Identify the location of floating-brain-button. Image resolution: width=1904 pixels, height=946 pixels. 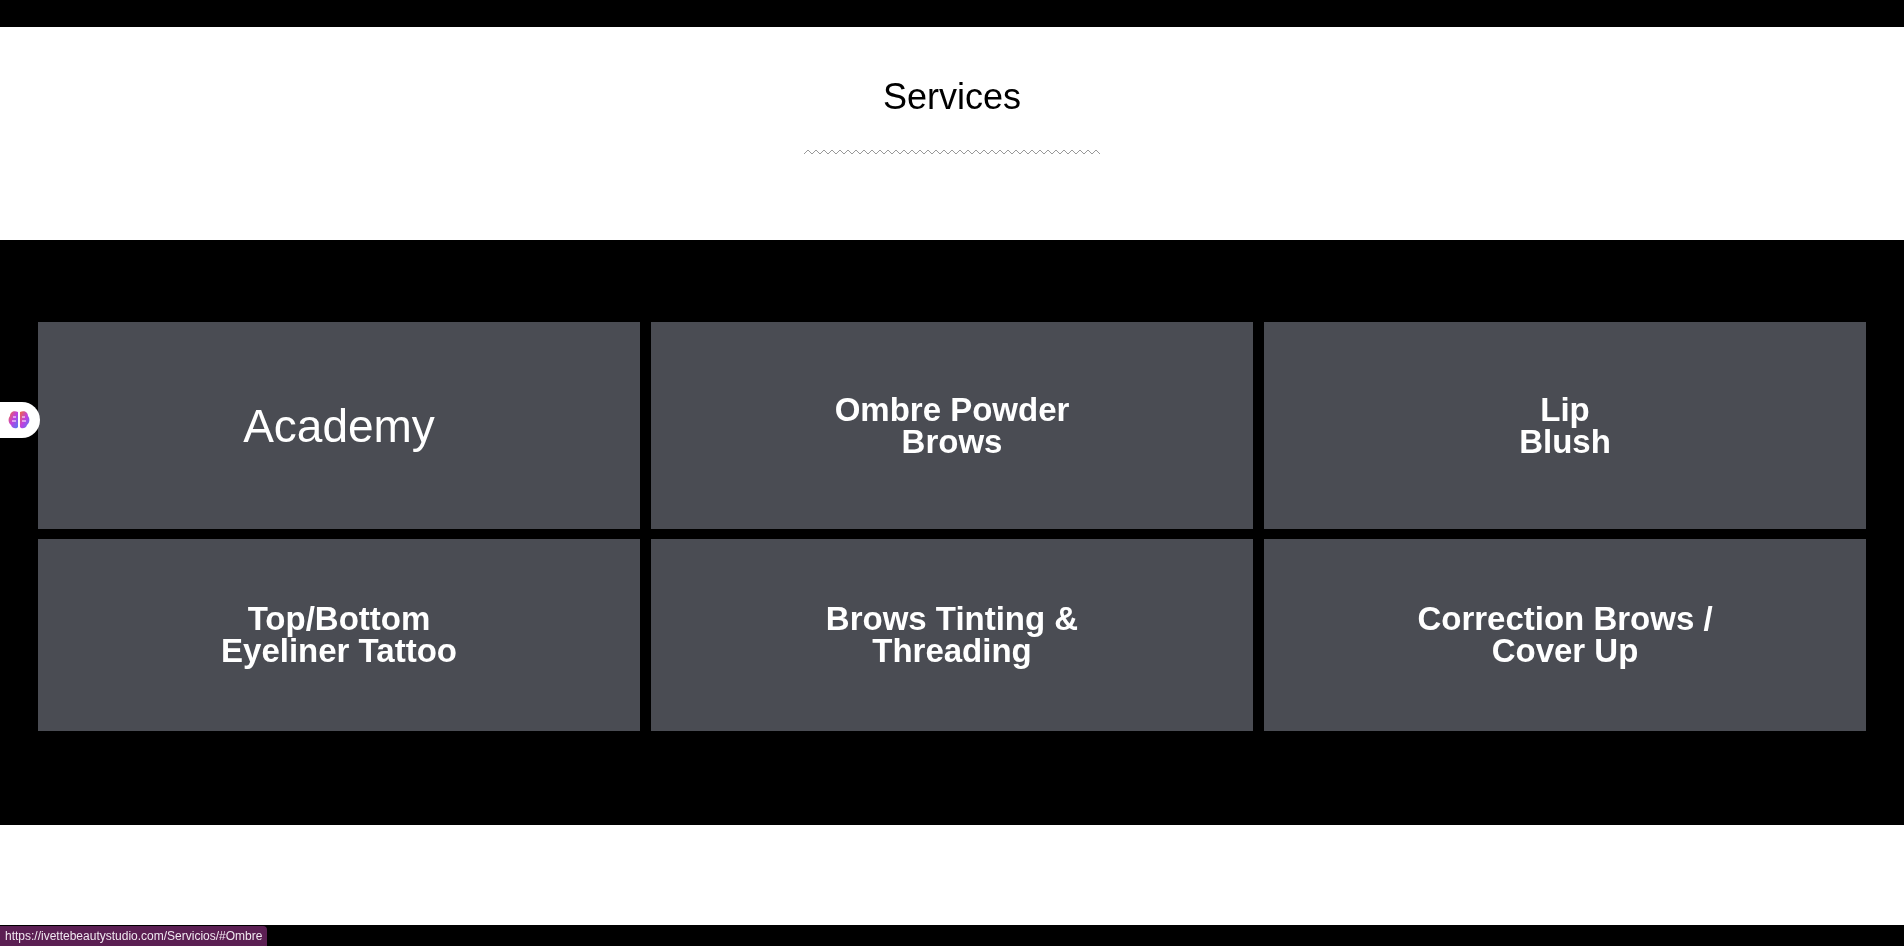
(20, 420).